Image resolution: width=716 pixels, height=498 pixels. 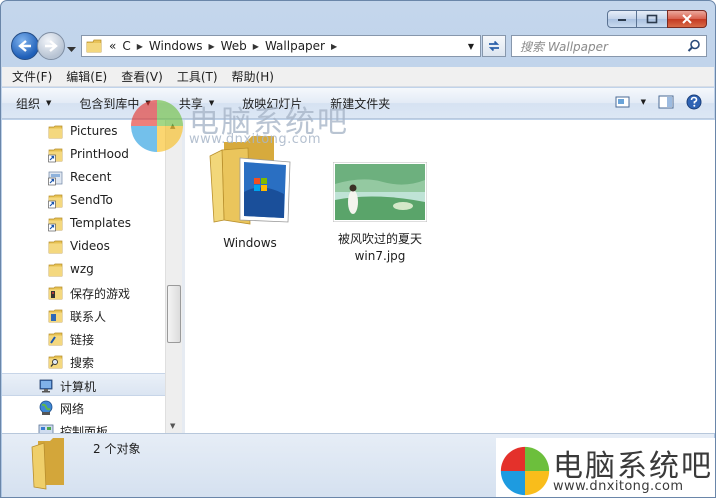 I want to click on address-bar: « C ▶ Windows ▶ Web ▶ Wallpaper ▶ ▼, so click(x=281, y=46).